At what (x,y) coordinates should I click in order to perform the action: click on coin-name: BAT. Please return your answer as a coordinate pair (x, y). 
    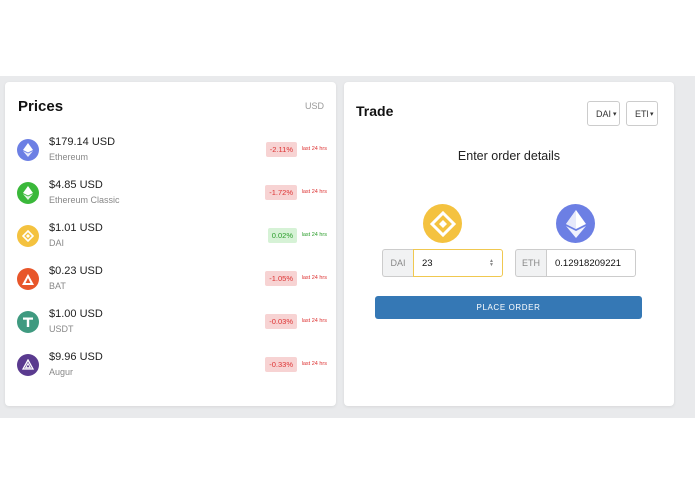
    Looking at the image, I should click on (57, 286).